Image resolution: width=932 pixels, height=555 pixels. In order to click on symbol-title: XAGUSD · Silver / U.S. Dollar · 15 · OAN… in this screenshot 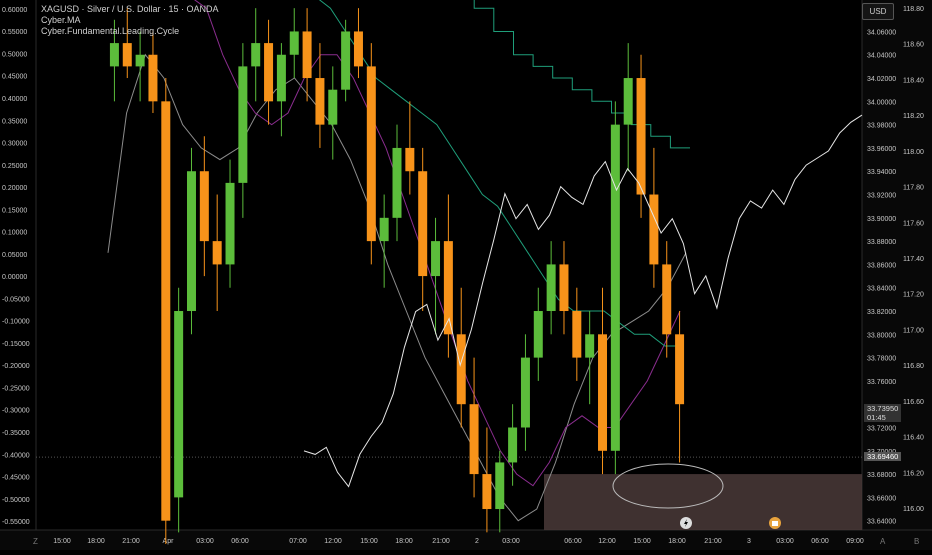, I will do `click(130, 9)`.